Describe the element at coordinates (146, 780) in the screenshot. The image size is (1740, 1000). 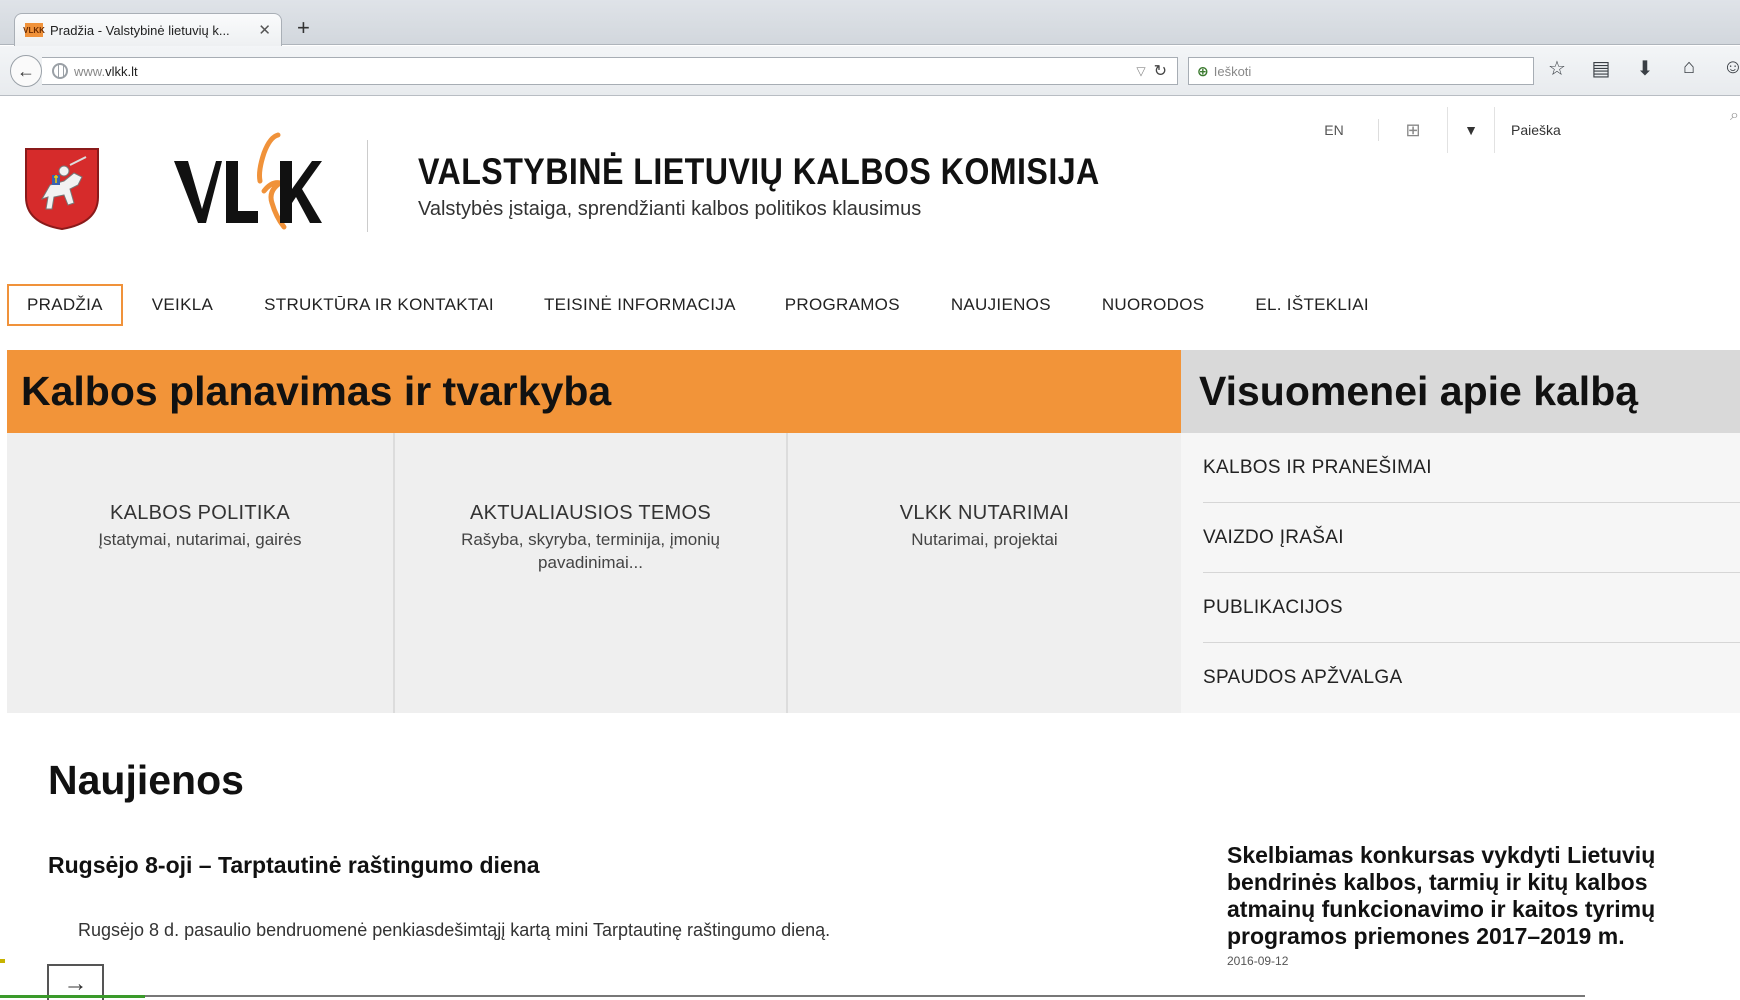
I see `news-heading: Naujienos` at that location.